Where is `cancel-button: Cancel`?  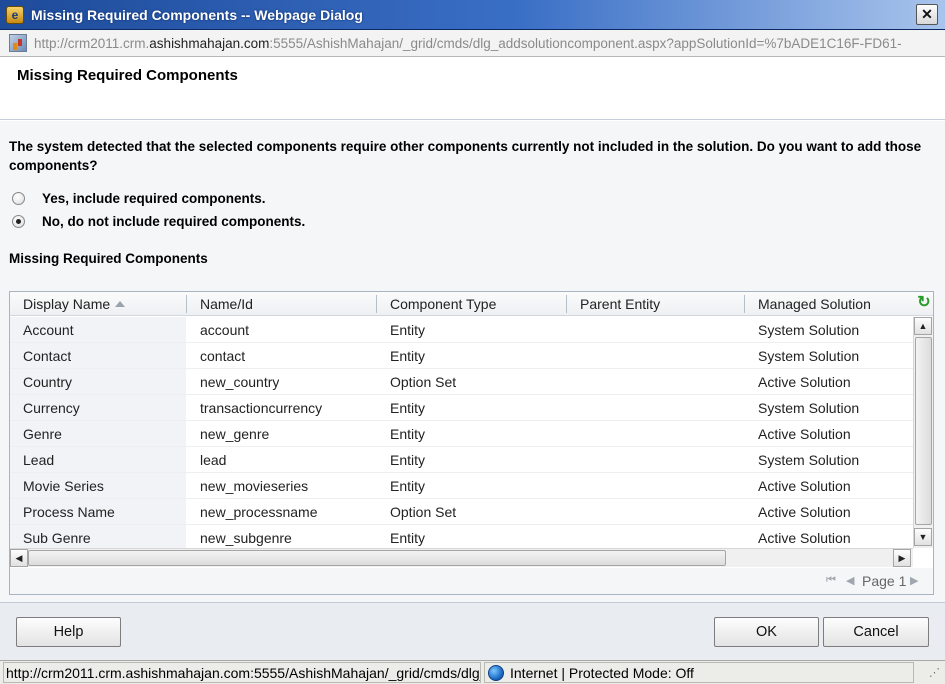
cancel-button: Cancel is located at coordinates (876, 632).